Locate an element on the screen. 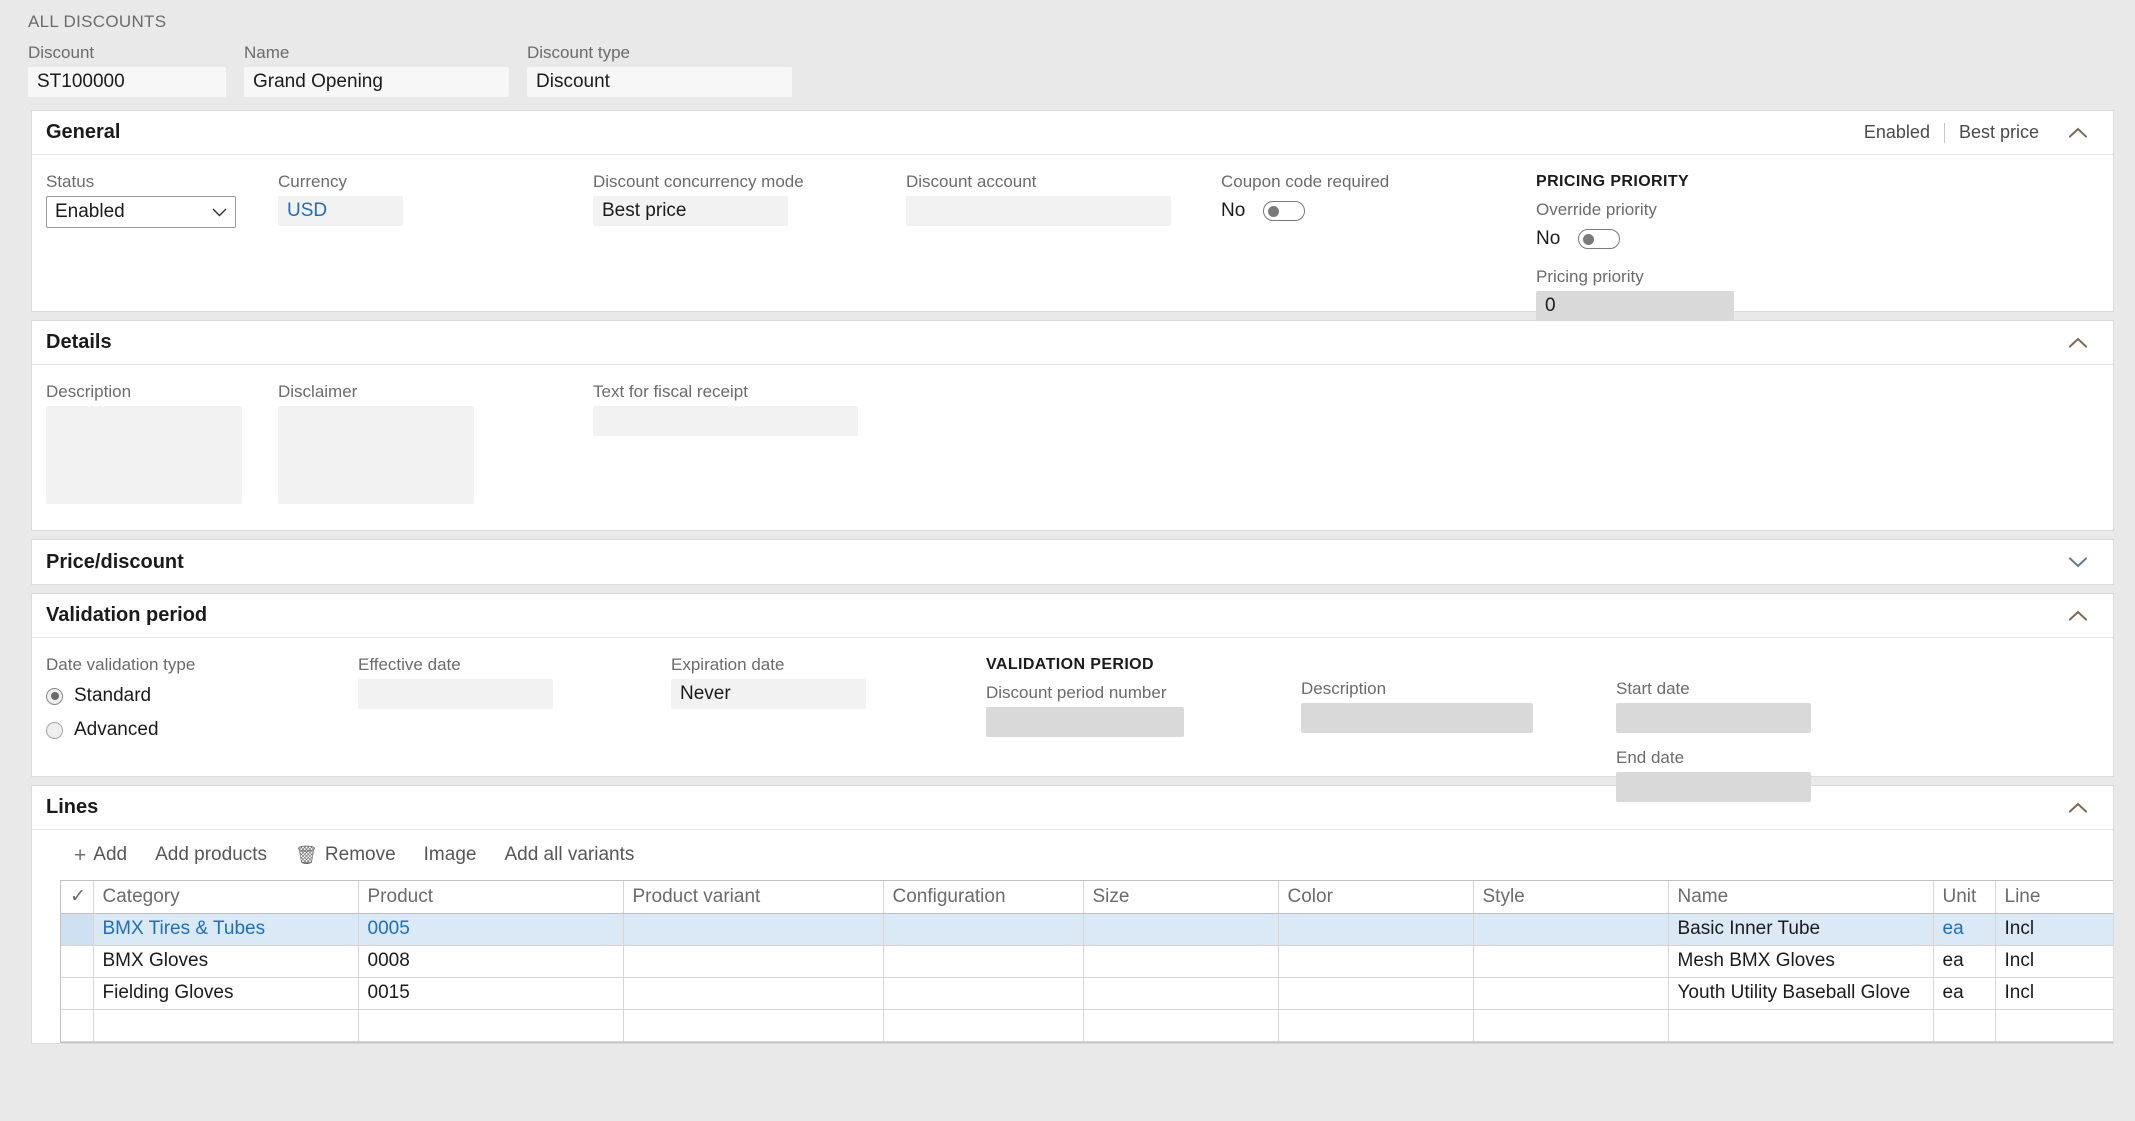 The image size is (2135, 1121). discount-input: ST100000 is located at coordinates (127, 82).